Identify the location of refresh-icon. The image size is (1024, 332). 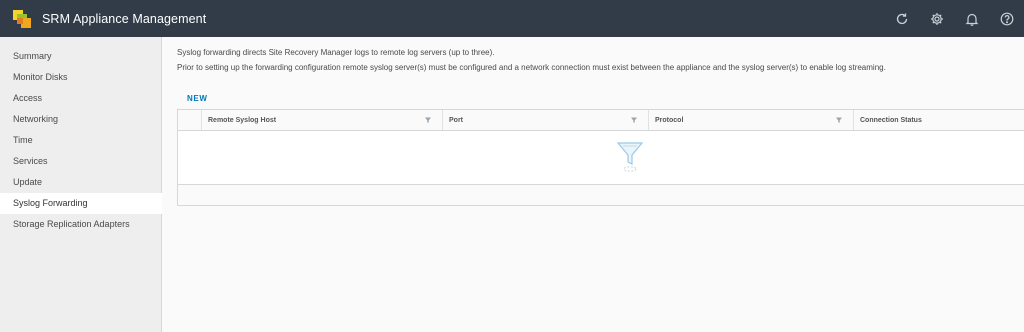
(901, 18).